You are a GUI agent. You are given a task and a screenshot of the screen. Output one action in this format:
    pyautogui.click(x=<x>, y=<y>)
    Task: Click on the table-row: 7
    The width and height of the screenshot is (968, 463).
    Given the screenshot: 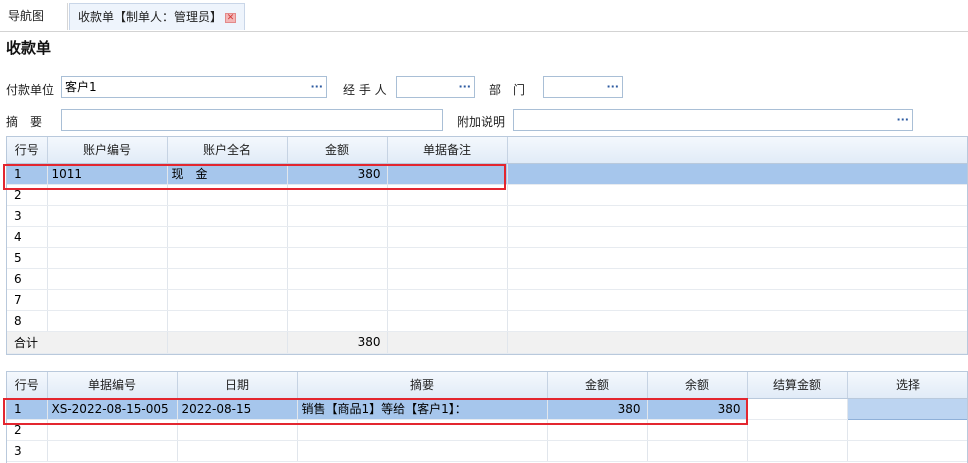 What is the action you would take?
    pyautogui.click(x=487, y=300)
    